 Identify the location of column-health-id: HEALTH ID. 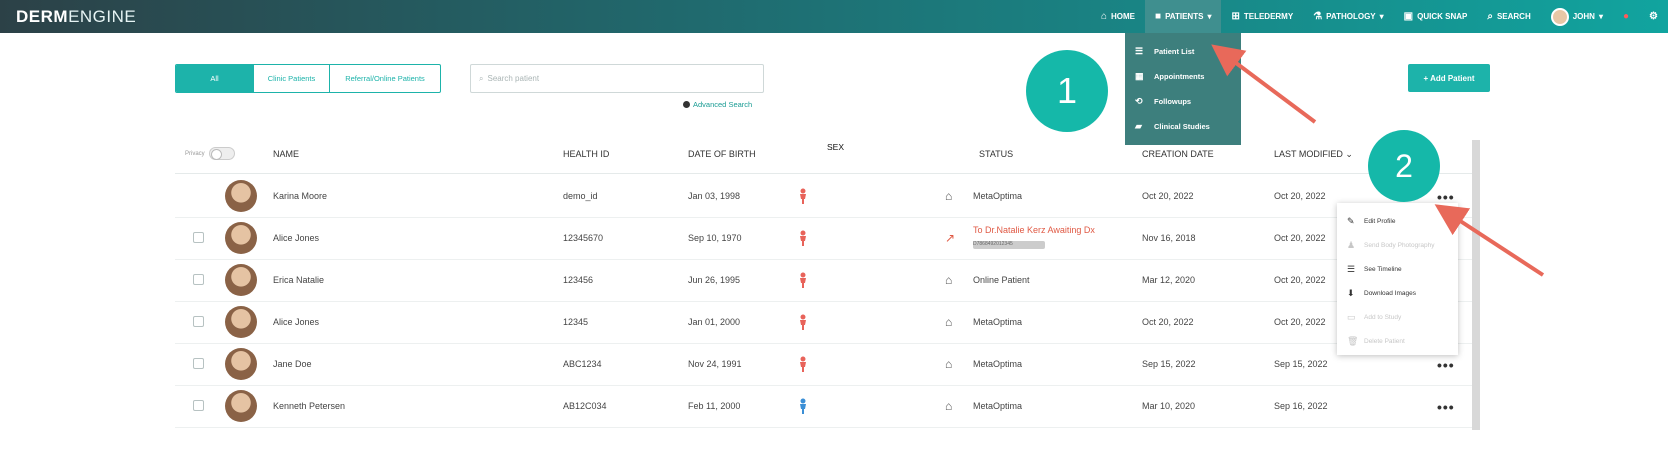
(586, 154).